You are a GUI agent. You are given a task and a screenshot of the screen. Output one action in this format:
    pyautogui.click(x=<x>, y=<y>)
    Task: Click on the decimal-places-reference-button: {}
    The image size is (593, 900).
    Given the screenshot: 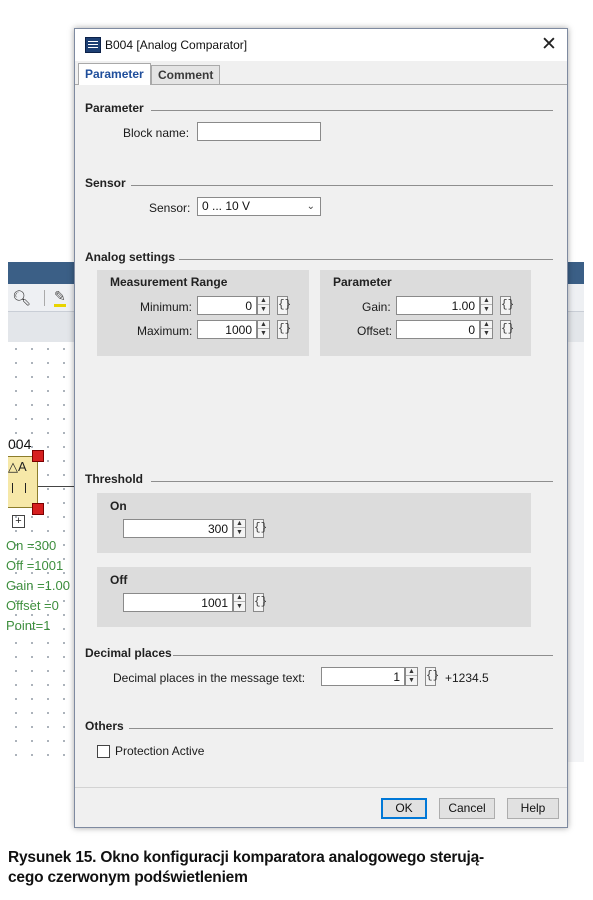 What is the action you would take?
    pyautogui.click(x=432, y=676)
    